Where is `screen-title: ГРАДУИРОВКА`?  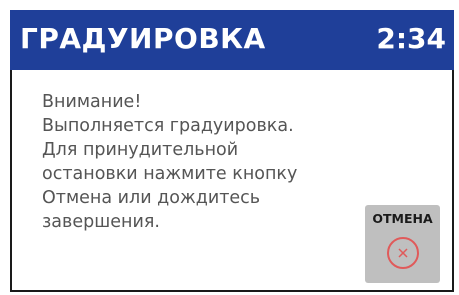
screen-title: ГРАДУИРОВКА is located at coordinates (143, 38).